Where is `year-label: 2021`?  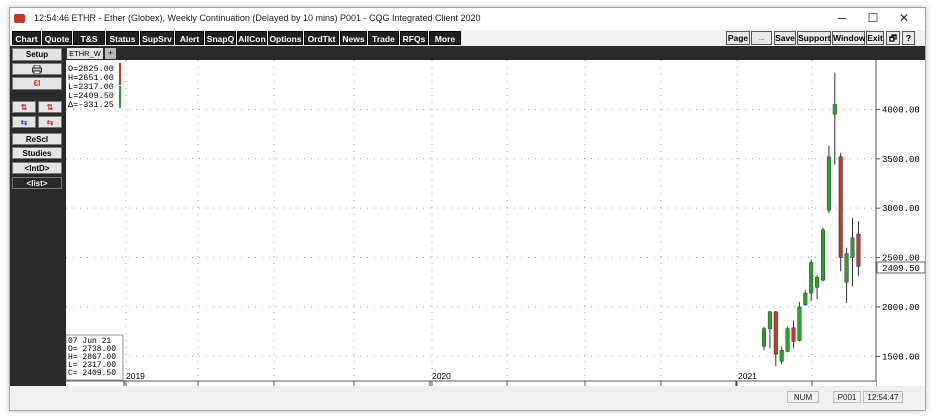
year-label: 2021 is located at coordinates (747, 376).